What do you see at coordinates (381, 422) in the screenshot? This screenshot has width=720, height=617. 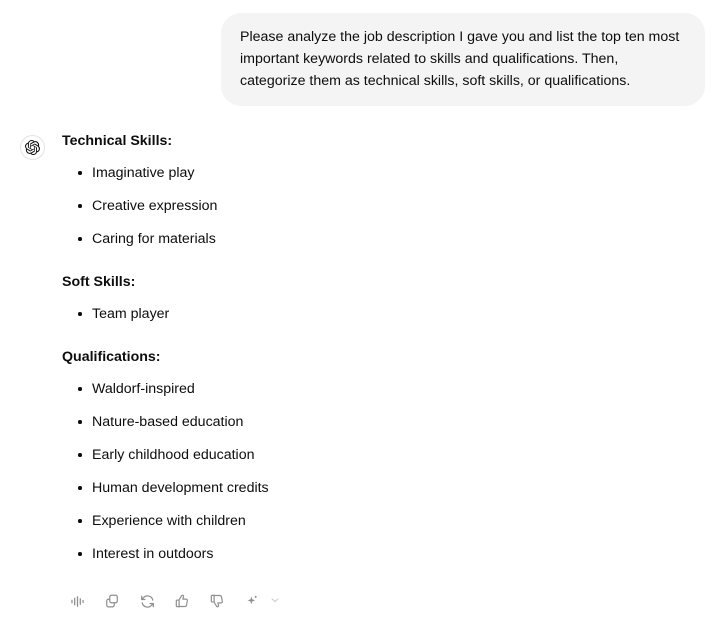 I see `list-item: Nature-based education` at bounding box center [381, 422].